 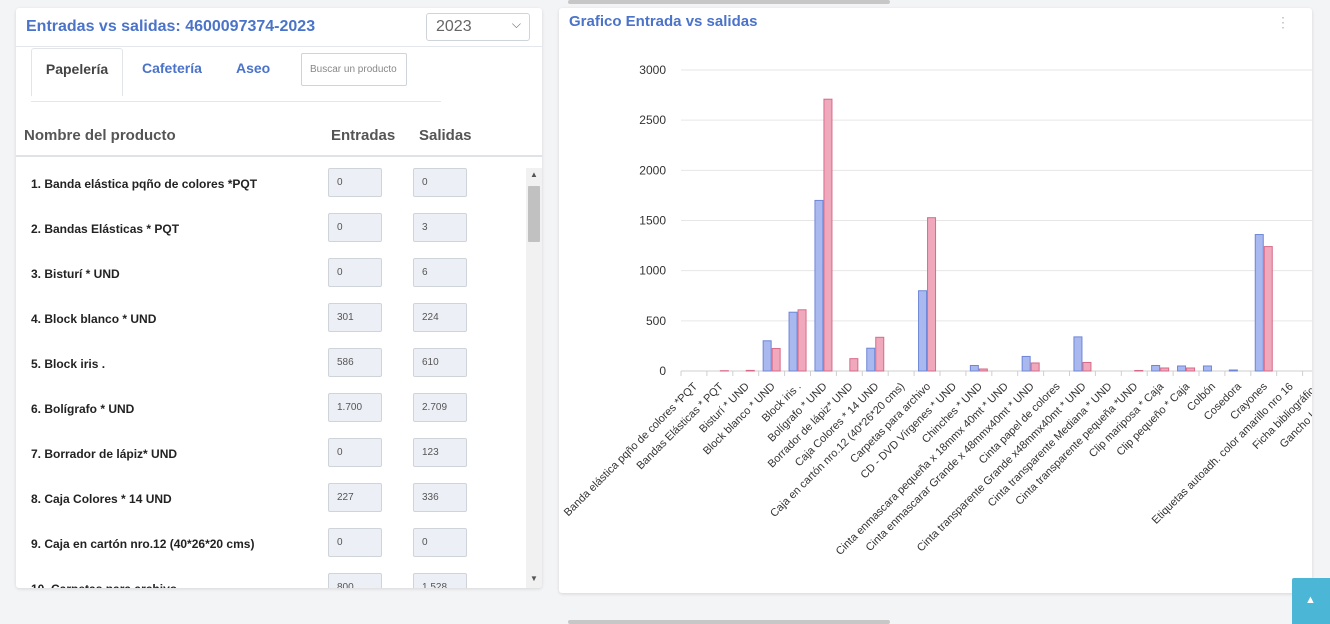 I want to click on product-name: 9. Caja en cartón nro.12 (40*26*20 cms), so click(x=143, y=544).